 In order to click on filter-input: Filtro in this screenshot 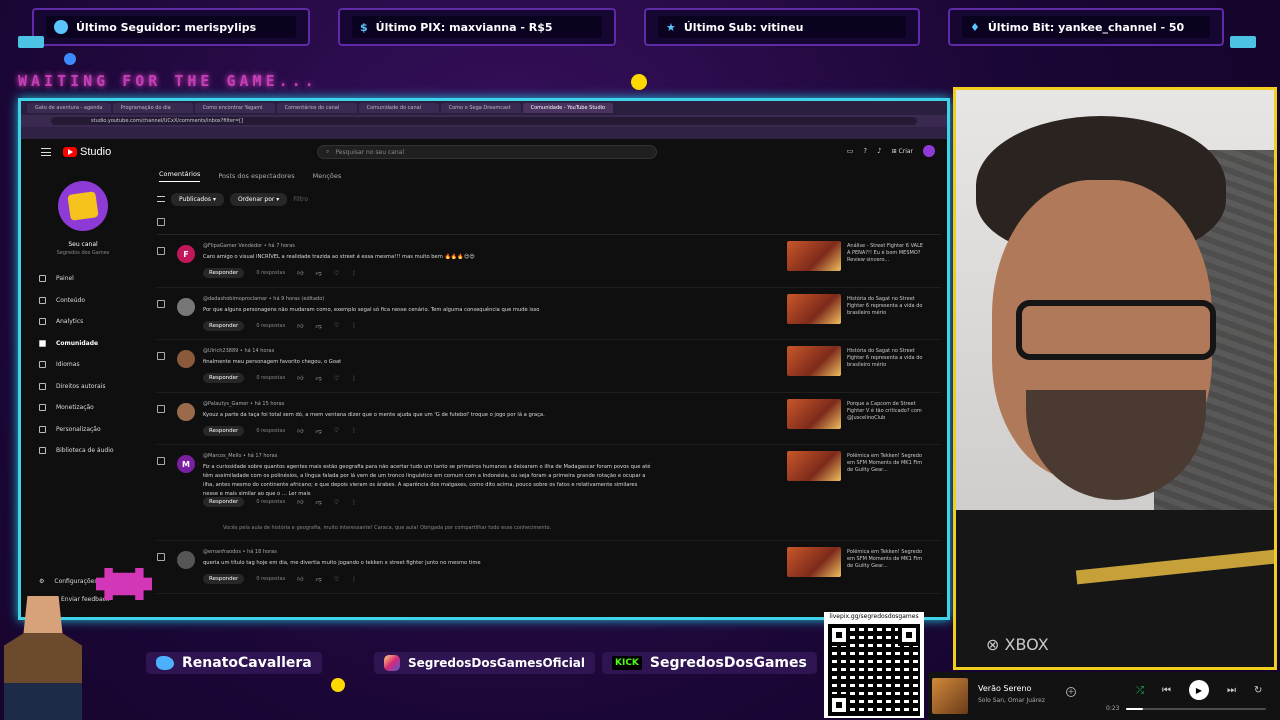, I will do `click(300, 199)`.